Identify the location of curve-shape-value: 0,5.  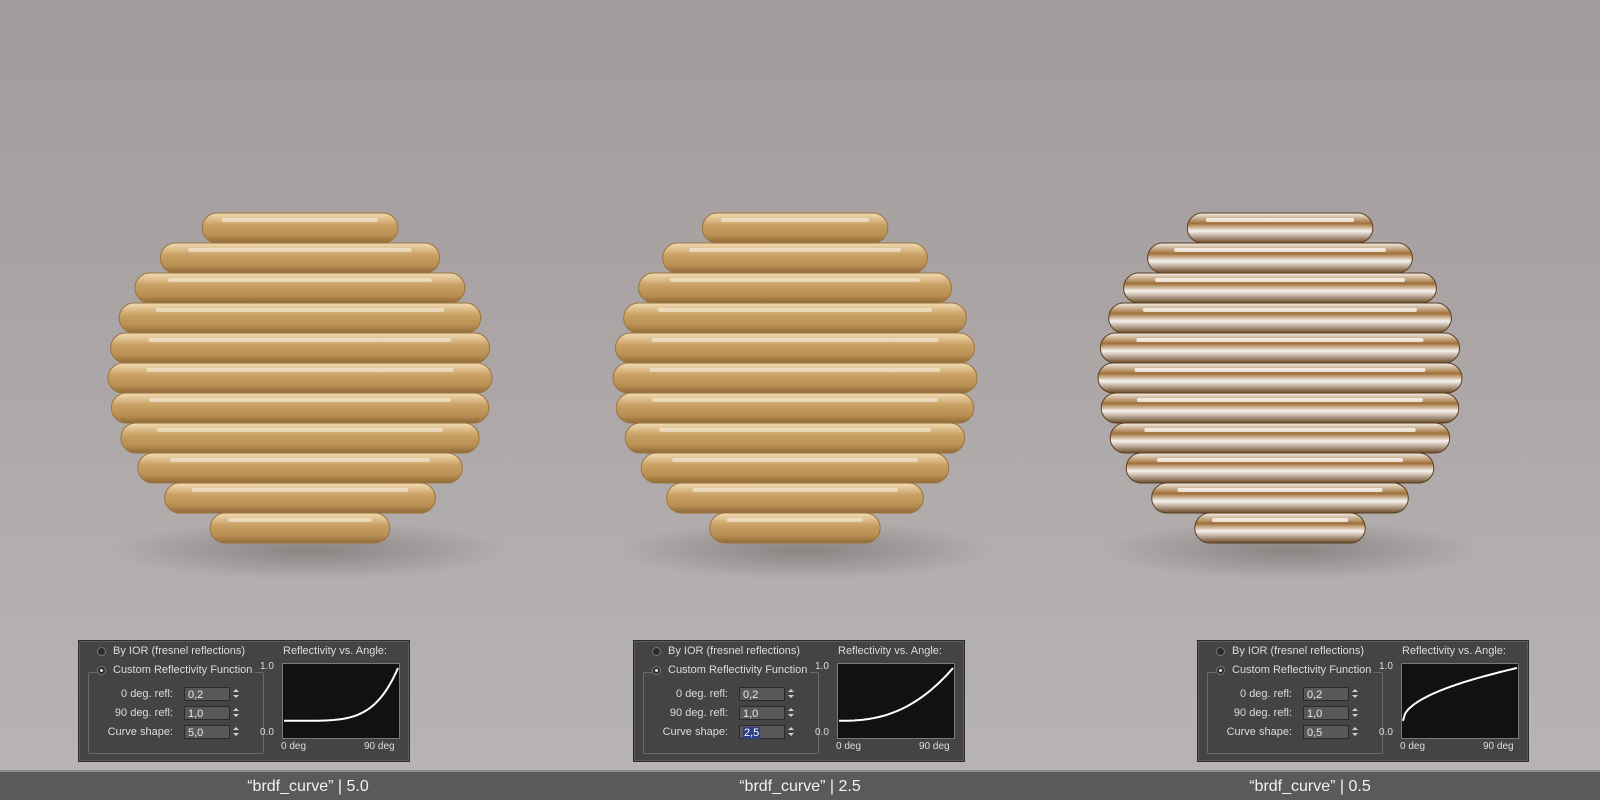
(1315, 732).